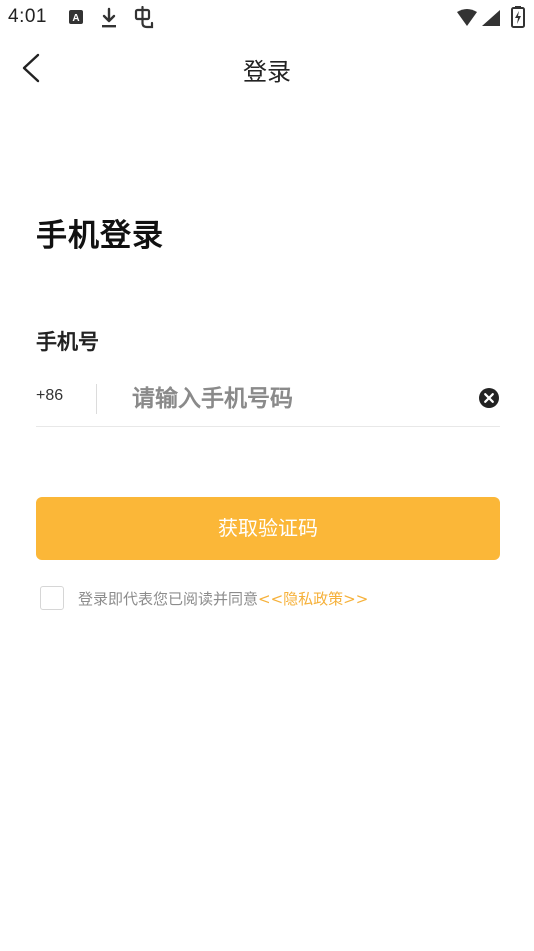  Describe the element at coordinates (100, 236) in the screenshot. I see `login-heading: 手机登录` at that location.